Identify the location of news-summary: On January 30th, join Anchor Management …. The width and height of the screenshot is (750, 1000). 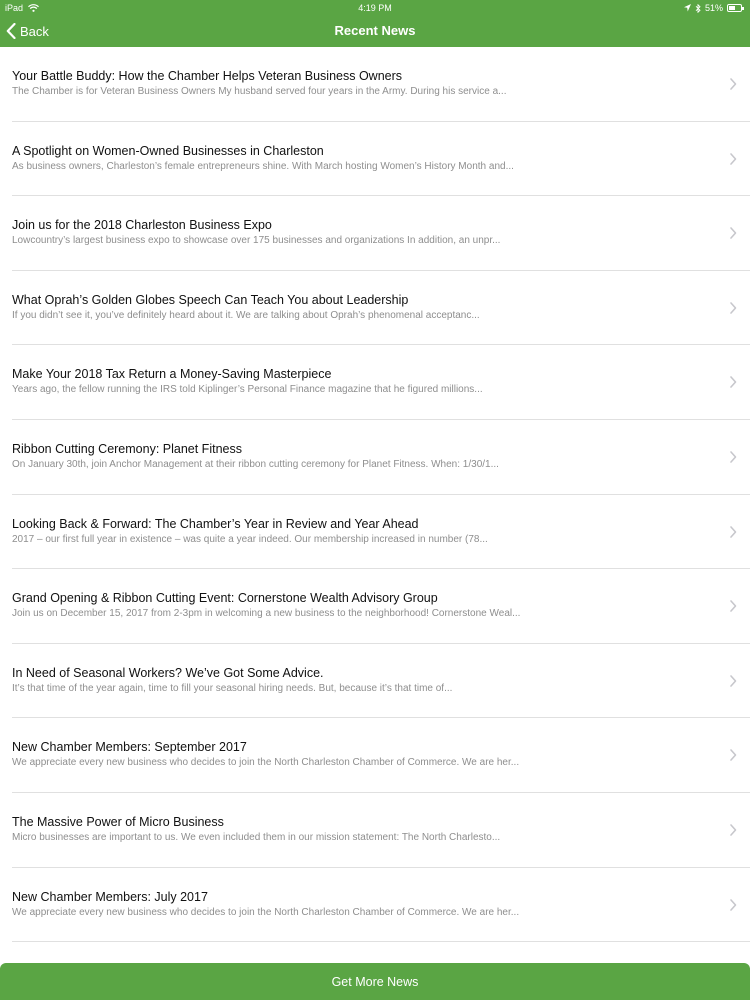
(255, 464).